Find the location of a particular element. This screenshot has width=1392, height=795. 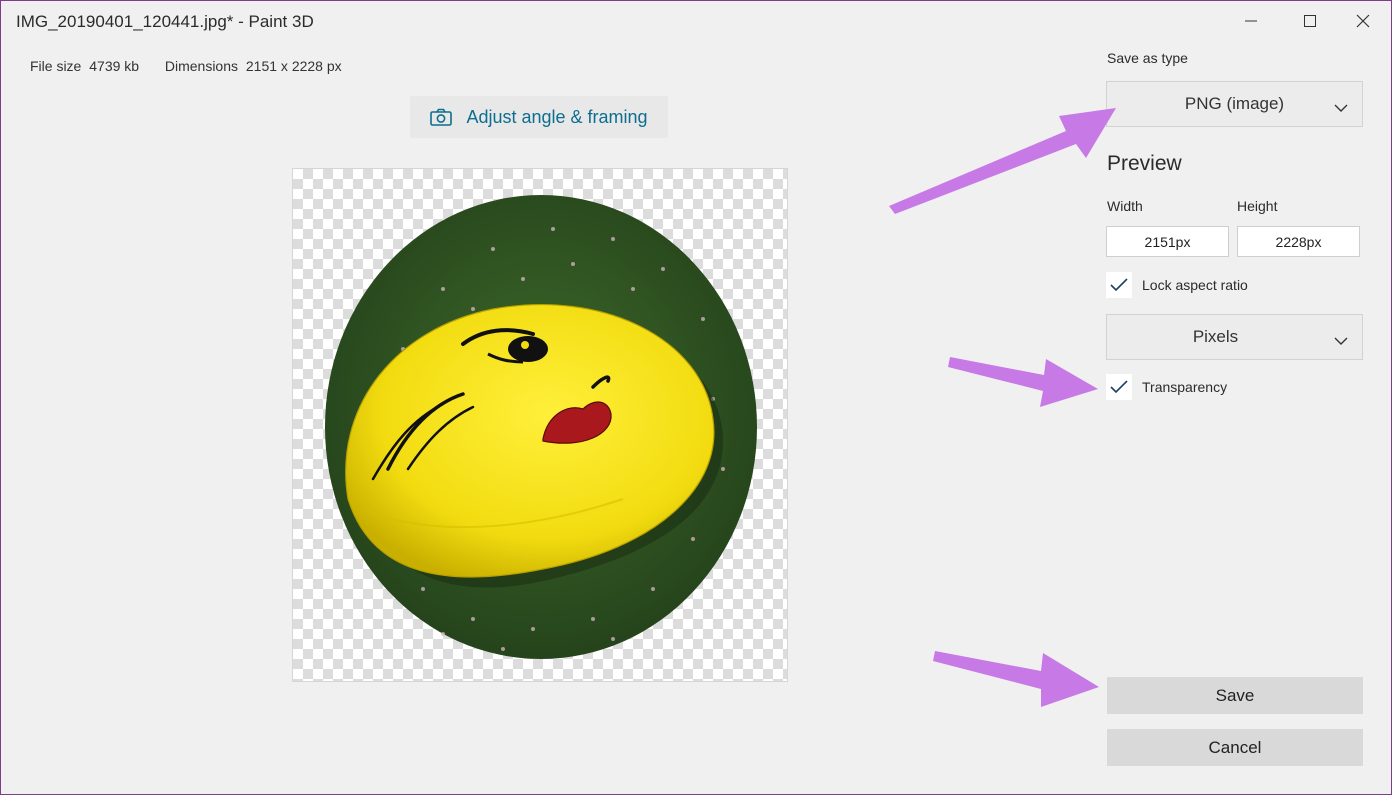

lock-aspect-ratio-checkbox is located at coordinates (1119, 285).